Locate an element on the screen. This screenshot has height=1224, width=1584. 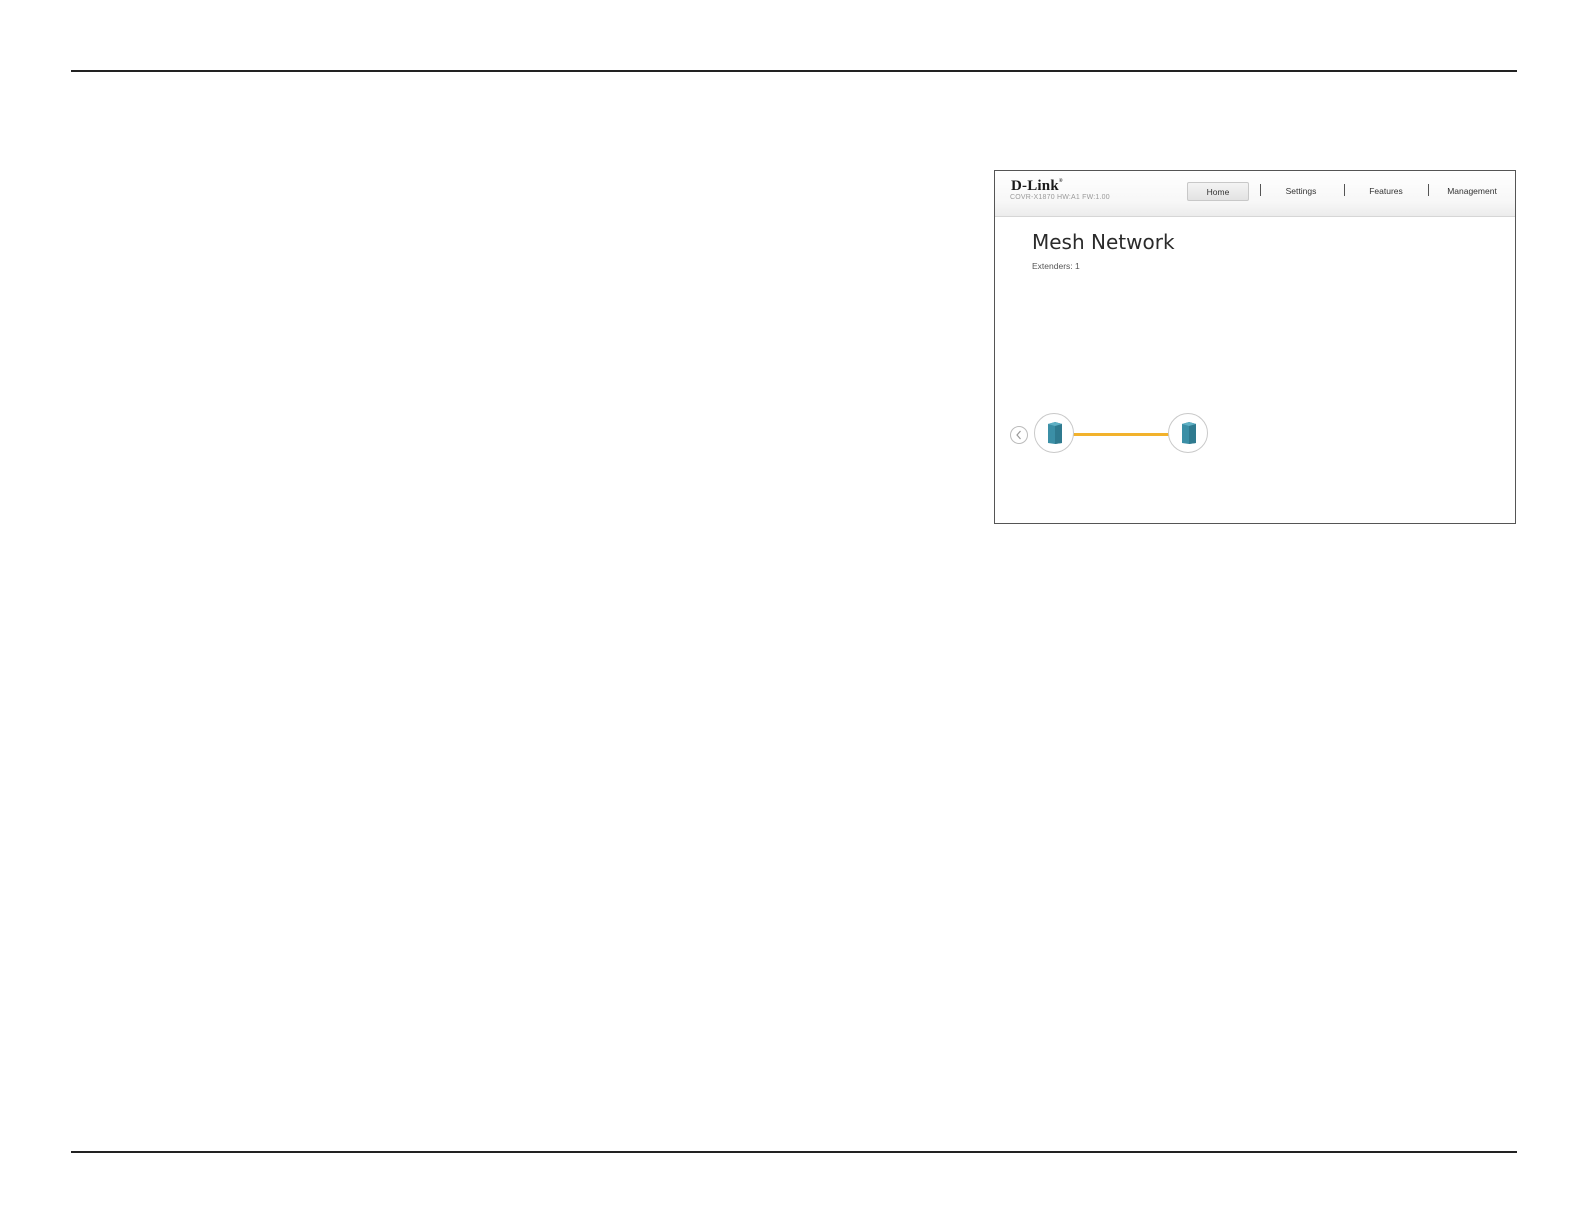
top-rule is located at coordinates (794, 71).